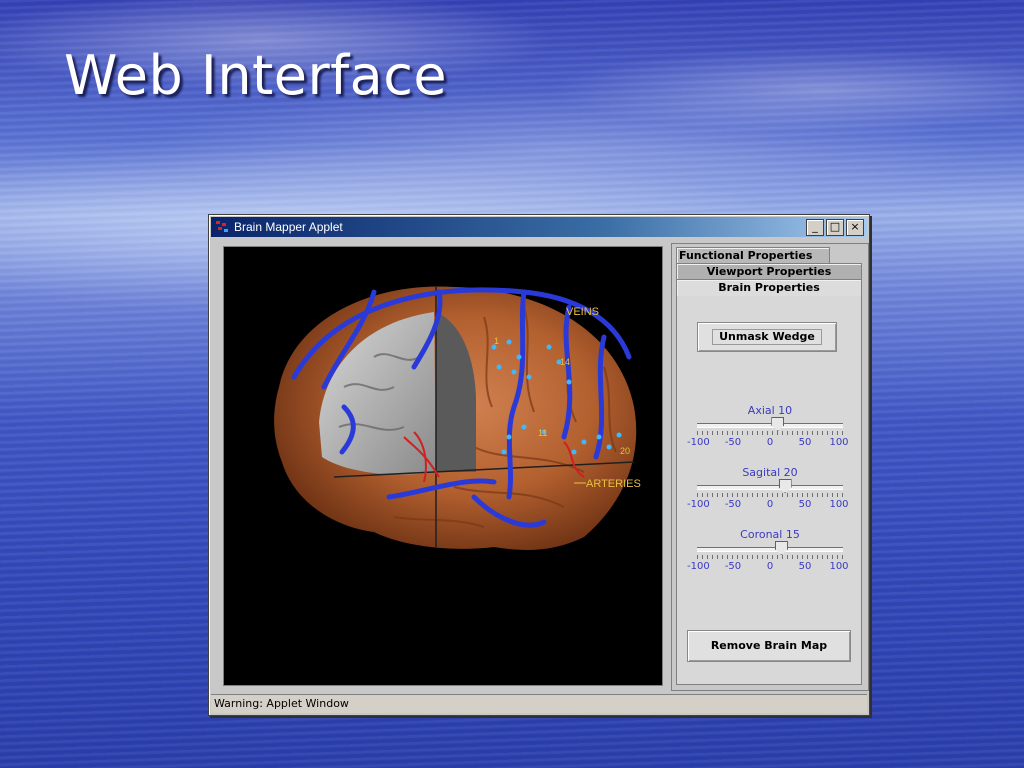 The height and width of the screenshot is (768, 1024). I want to click on coronal-slider: Coronal 15 -100 -50 0 50 100, so click(770, 555).